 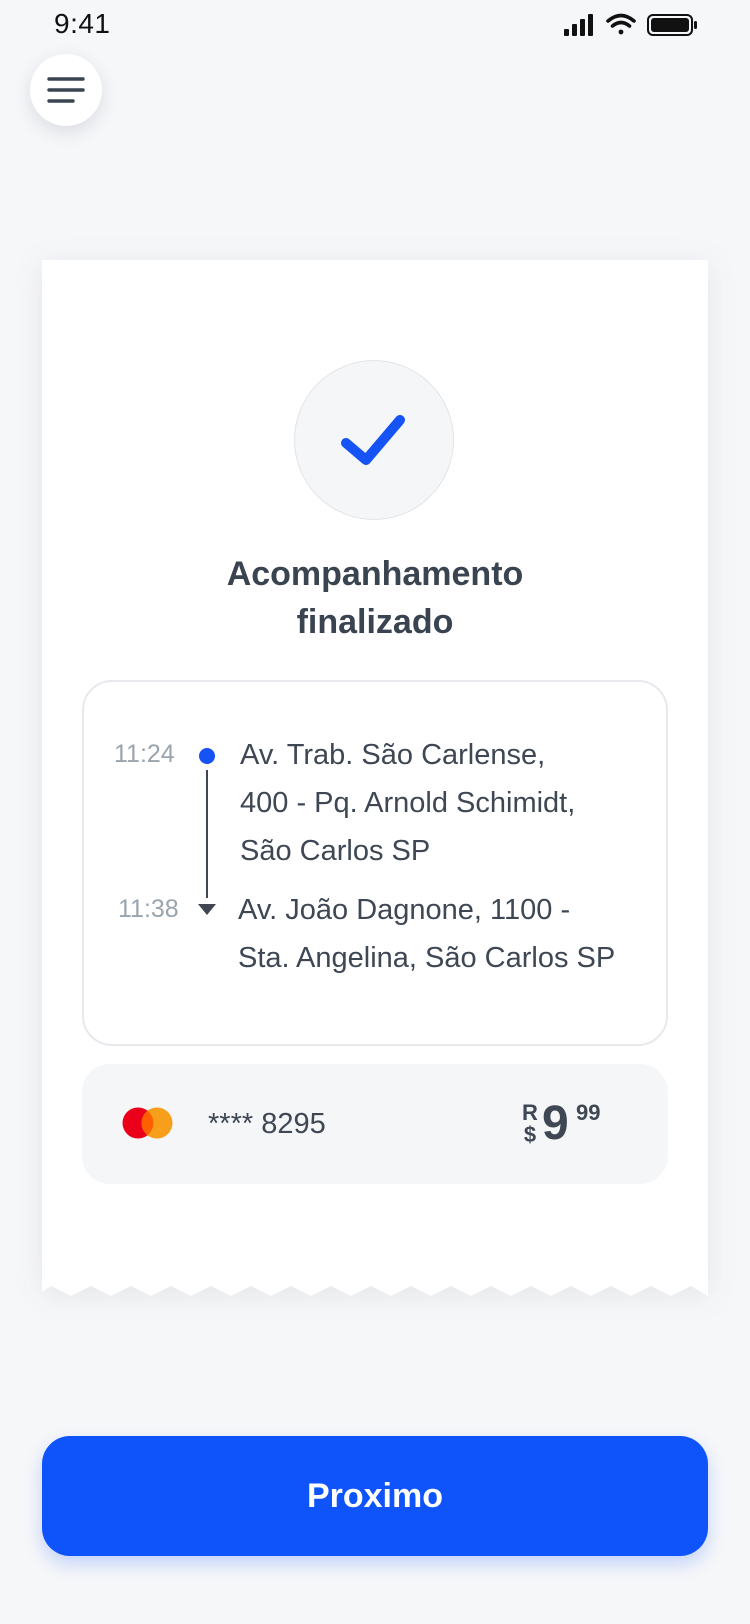 What do you see at coordinates (555, 1123) in the screenshot?
I see `price-integer: 9` at bounding box center [555, 1123].